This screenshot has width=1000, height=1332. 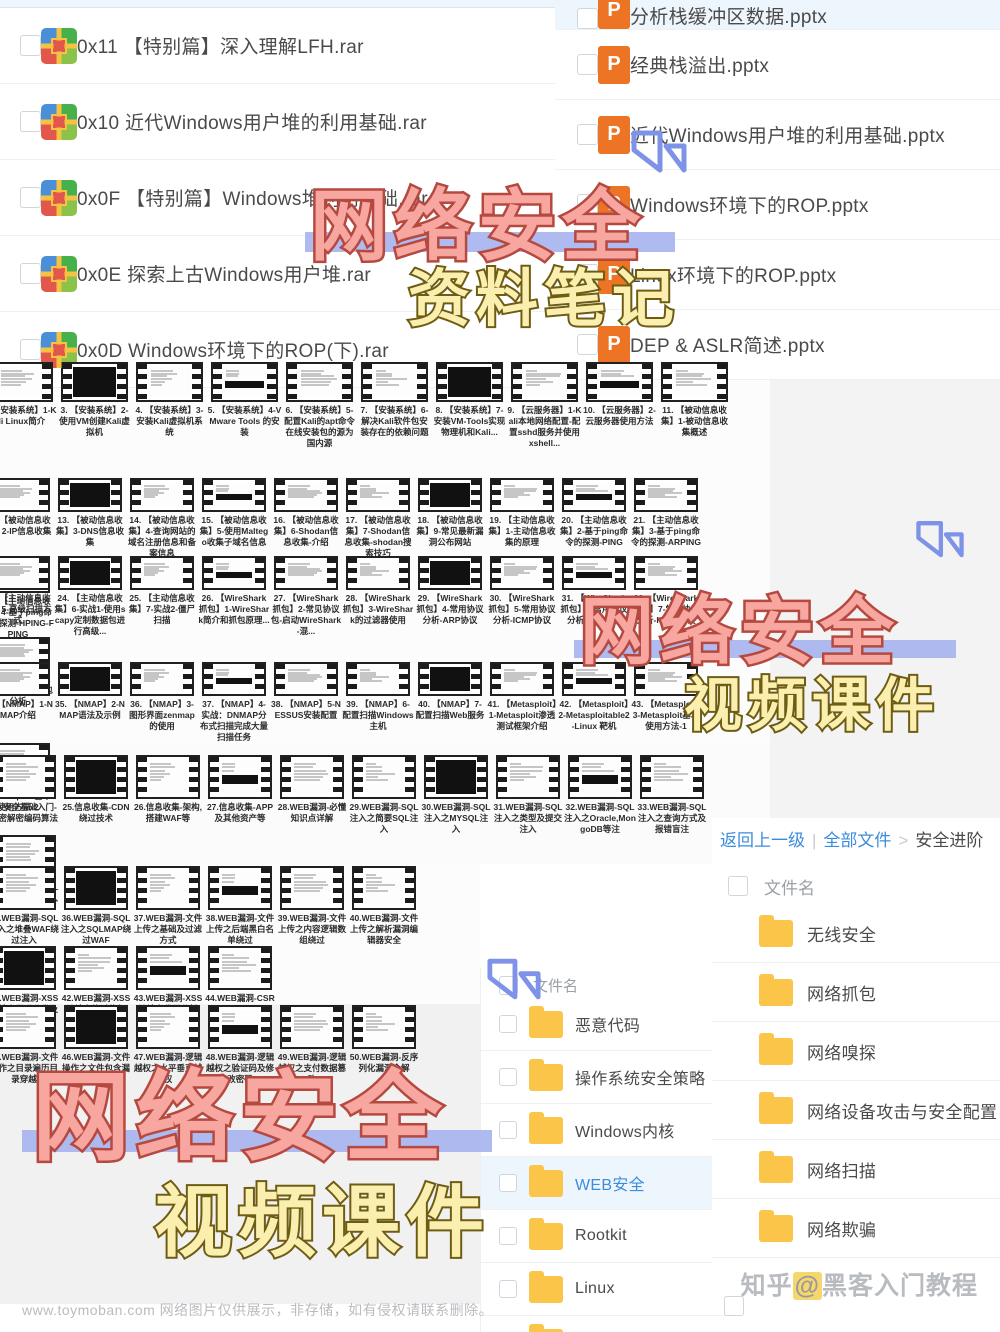 I want to click on video-thumbnail-item: 29. 【WireShark抓包】4-常用协议分析-ARP协议, so click(x=450, y=596).